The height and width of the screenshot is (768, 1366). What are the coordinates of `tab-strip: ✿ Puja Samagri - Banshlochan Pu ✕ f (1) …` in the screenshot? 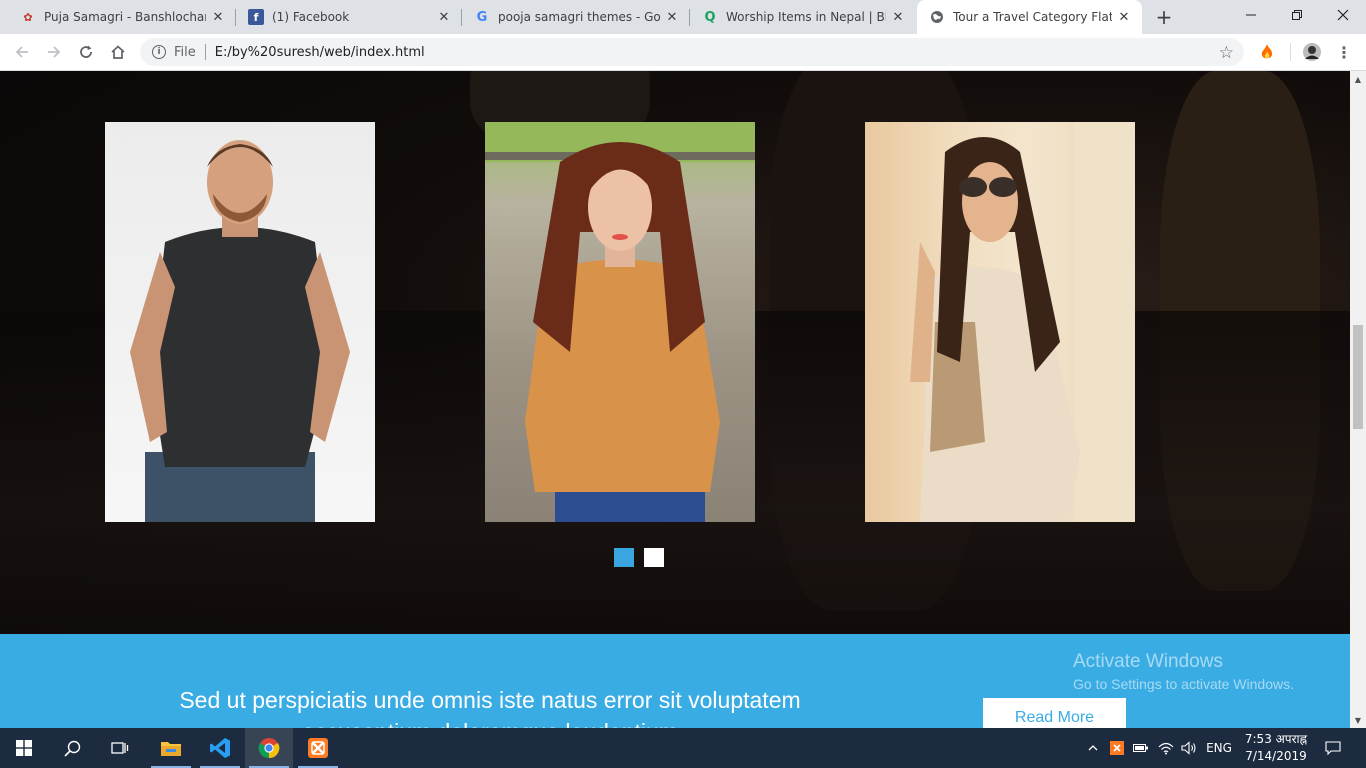 It's located at (683, 17).